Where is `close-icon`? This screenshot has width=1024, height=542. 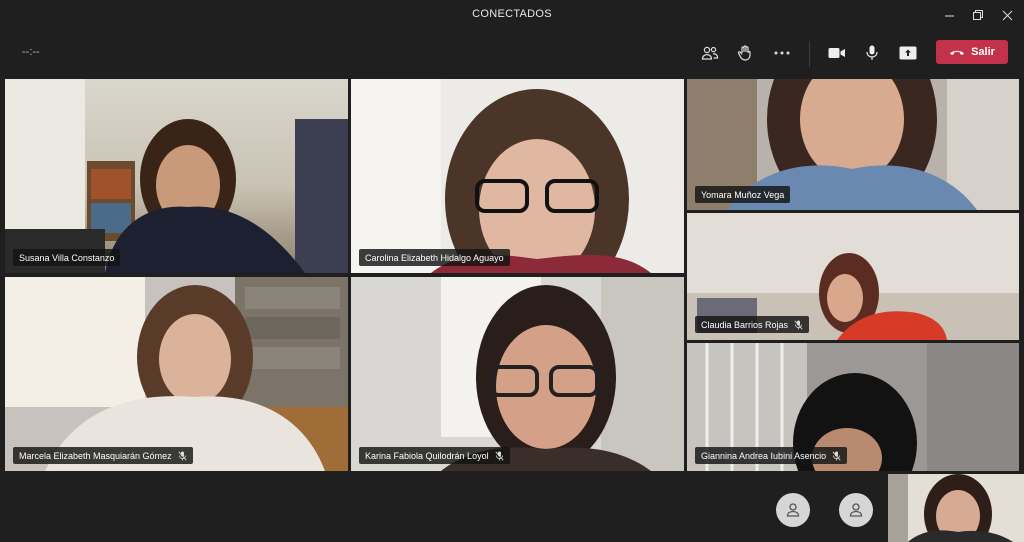 close-icon is located at coordinates (1007, 15).